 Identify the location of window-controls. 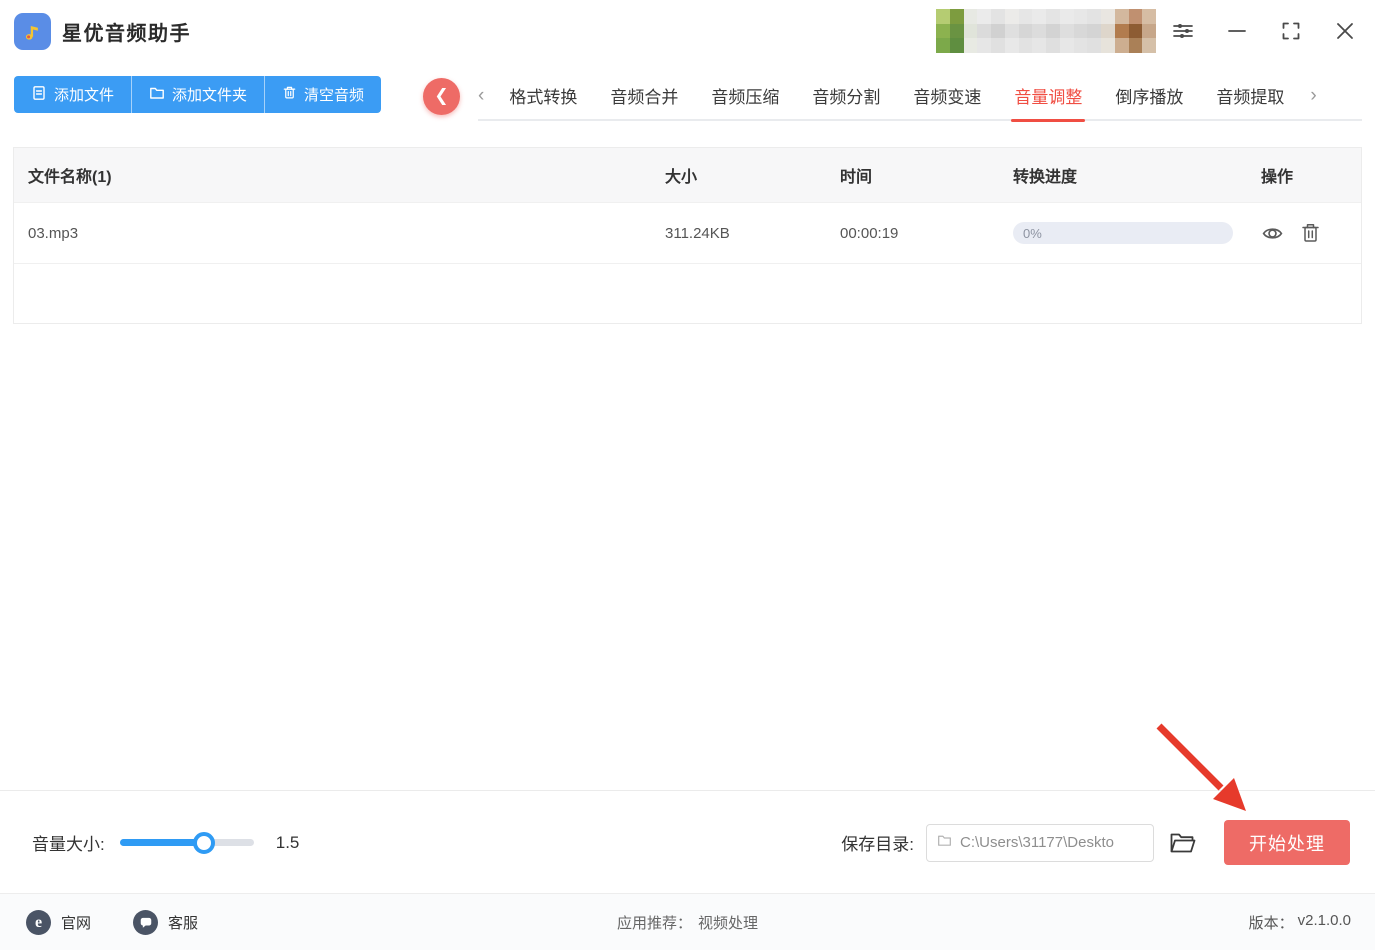
(1264, 31).